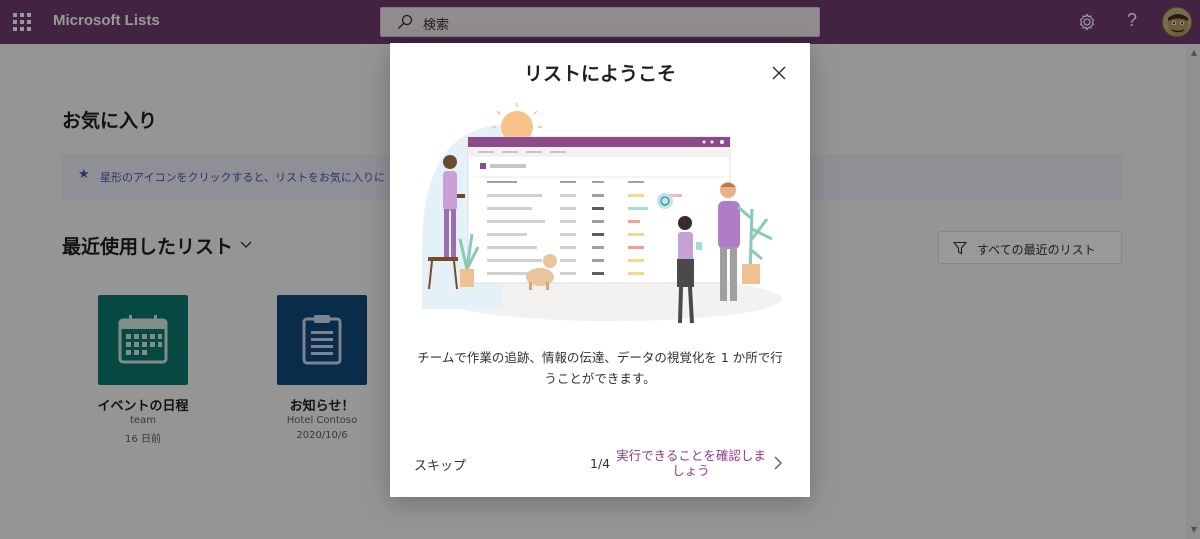 The width and height of the screenshot is (1200, 539). What do you see at coordinates (600, 368) in the screenshot?
I see `dialog-description: チームで作業の追跡、情報の伝達、データの視覚化を 1 か所で行うことができます。` at bounding box center [600, 368].